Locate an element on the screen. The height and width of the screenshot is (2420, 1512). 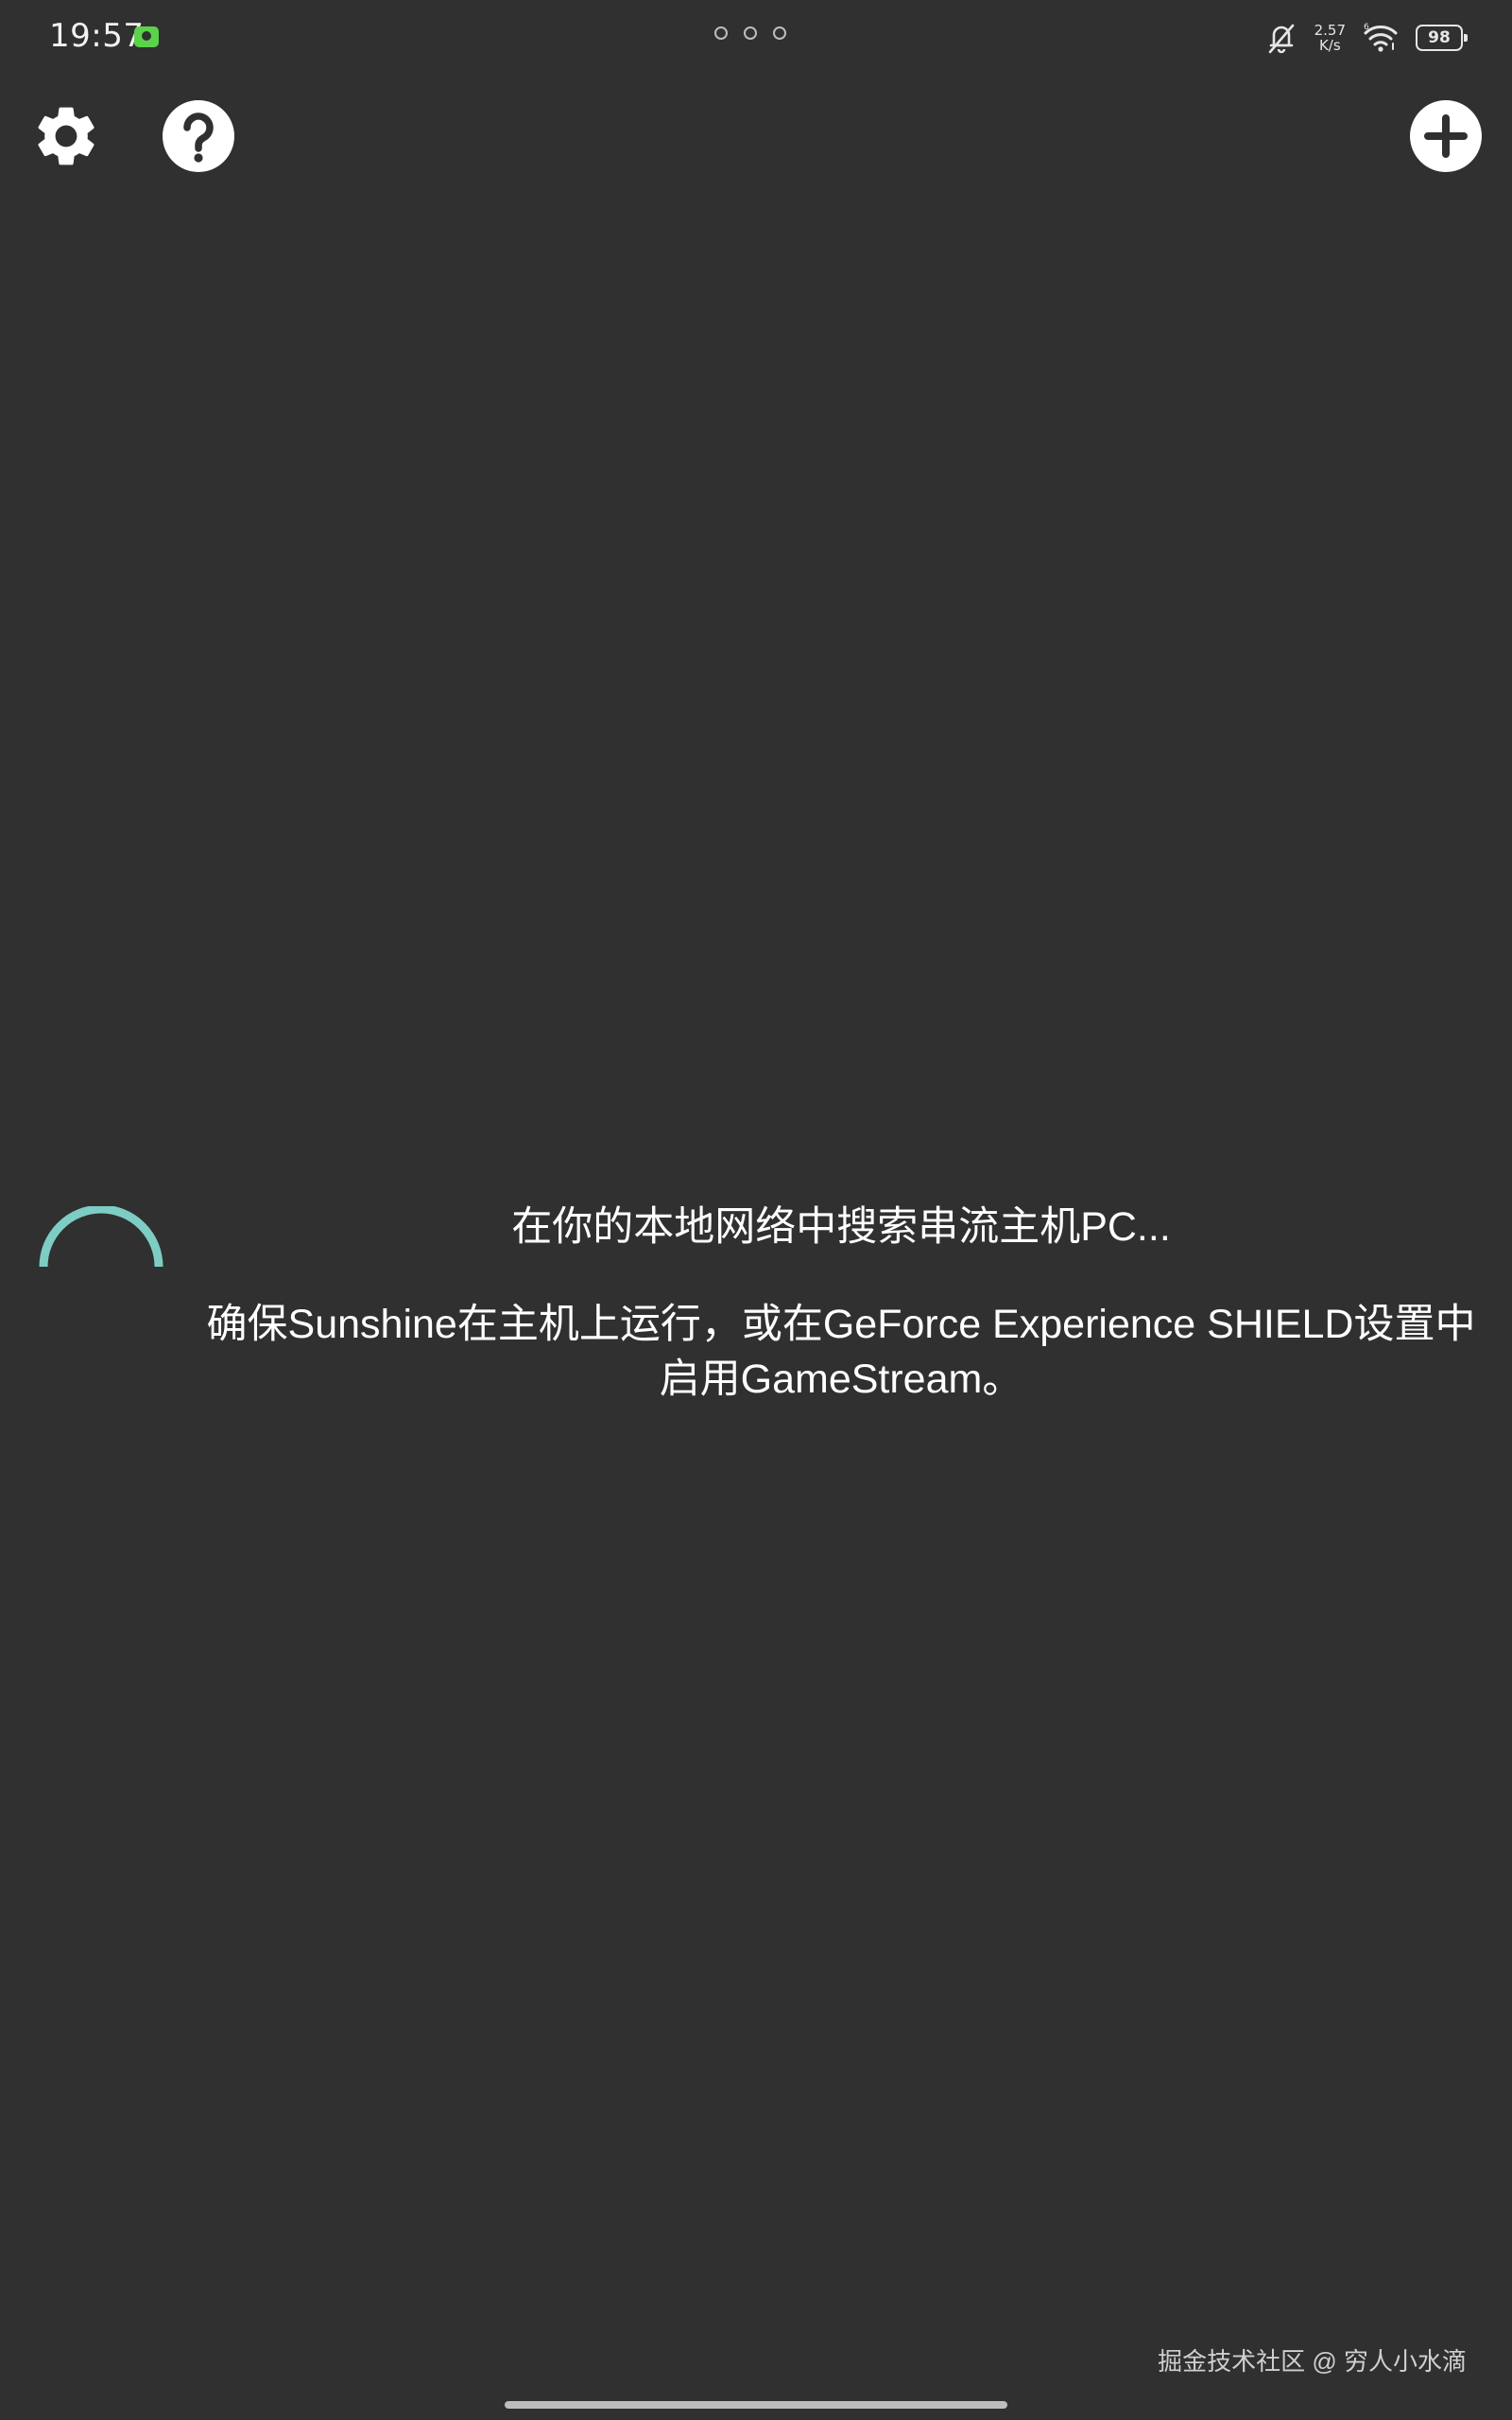
gear-icon is located at coordinates (66, 136).